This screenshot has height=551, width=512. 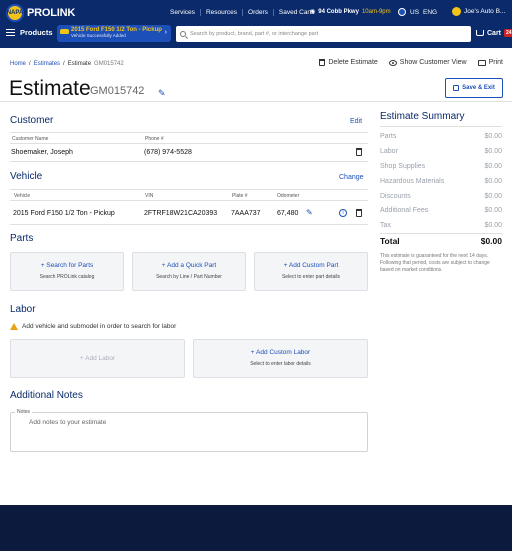 I want to click on summary-row-parts: Parts $0.00, so click(x=441, y=136).